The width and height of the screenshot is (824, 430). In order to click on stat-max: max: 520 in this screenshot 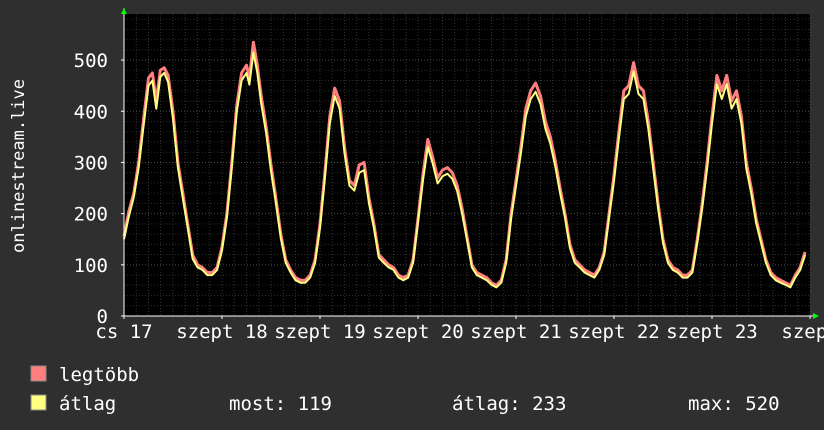, I will do `click(734, 404)`.